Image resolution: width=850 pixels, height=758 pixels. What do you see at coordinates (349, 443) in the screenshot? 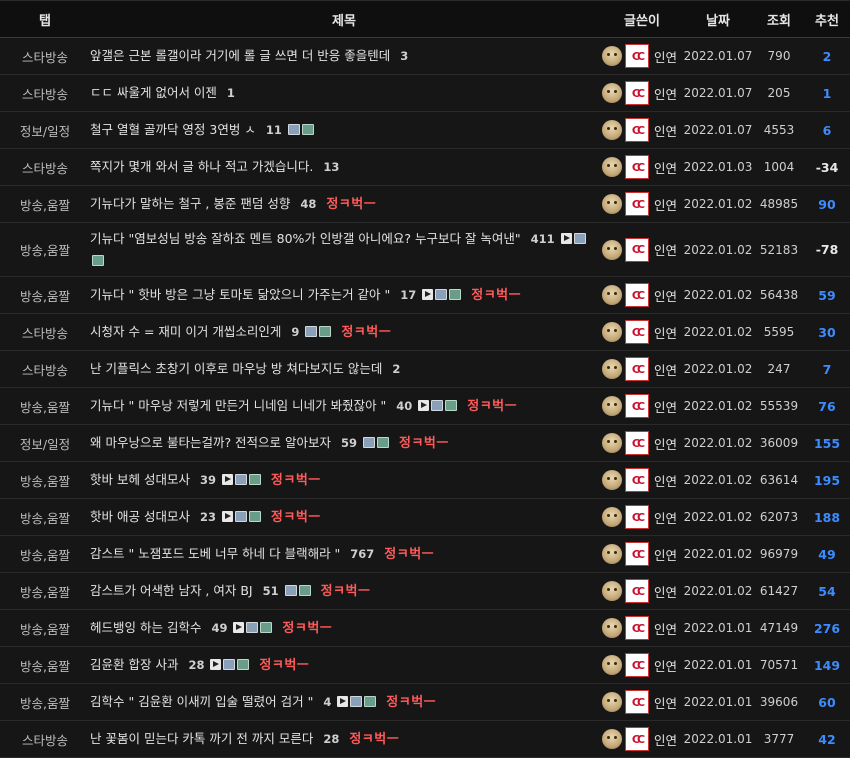
I see `comment-count: 59` at bounding box center [349, 443].